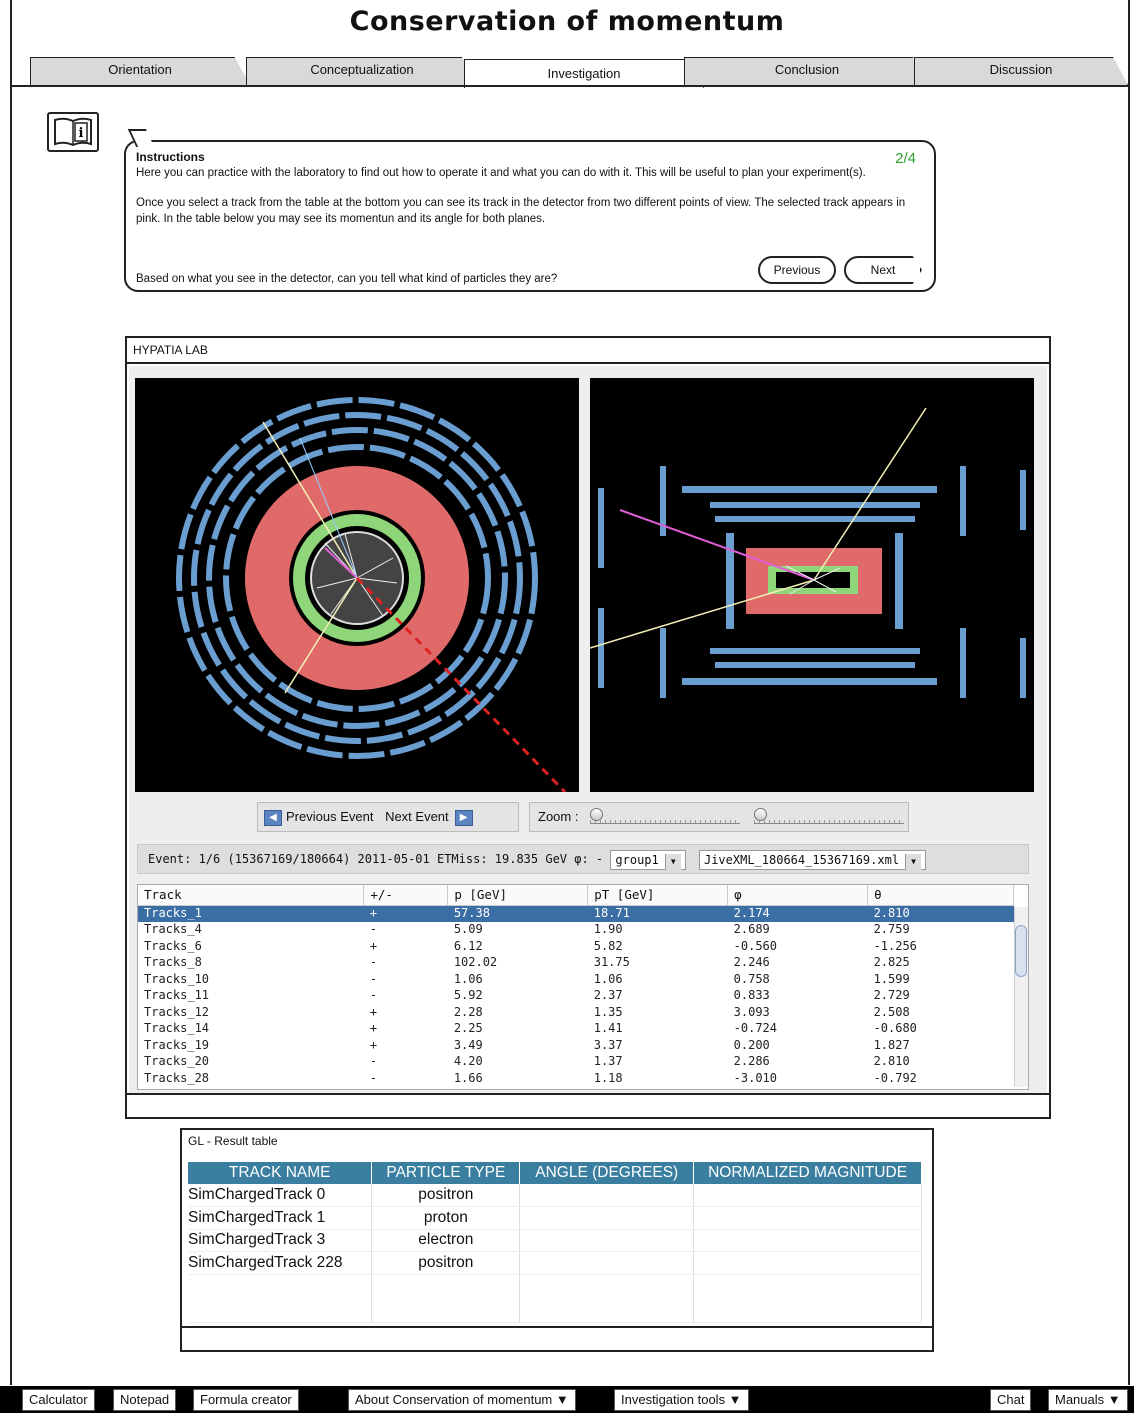 This screenshot has width=1134, height=1413. What do you see at coordinates (576, 1062) in the screenshot?
I see `table-row: Tracks_20 - 4.20 1.37 2.286 2.810` at bounding box center [576, 1062].